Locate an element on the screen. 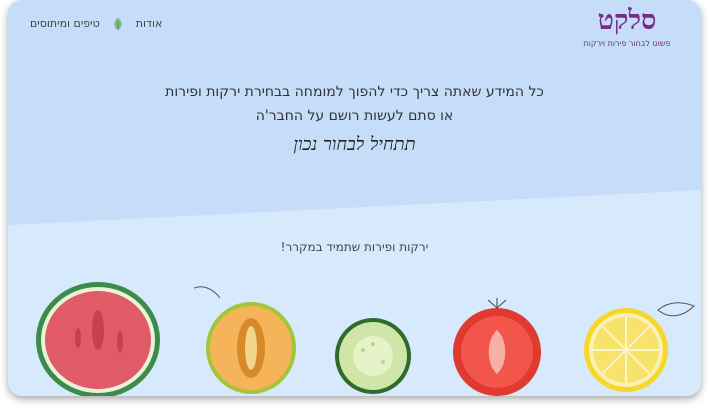 This screenshot has width=709, height=413. watermelon-image is located at coordinates (98, 339).